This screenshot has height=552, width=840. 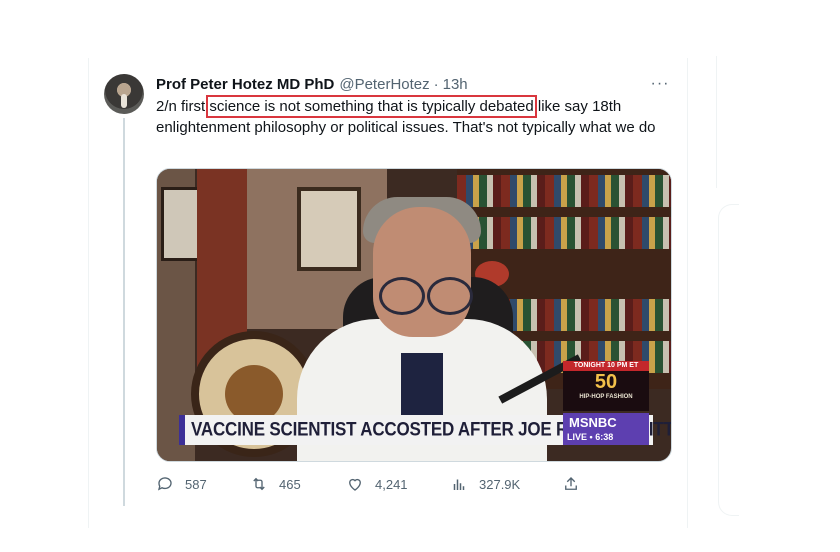 What do you see at coordinates (329, 229) in the screenshot?
I see `framed-diploma` at bounding box center [329, 229].